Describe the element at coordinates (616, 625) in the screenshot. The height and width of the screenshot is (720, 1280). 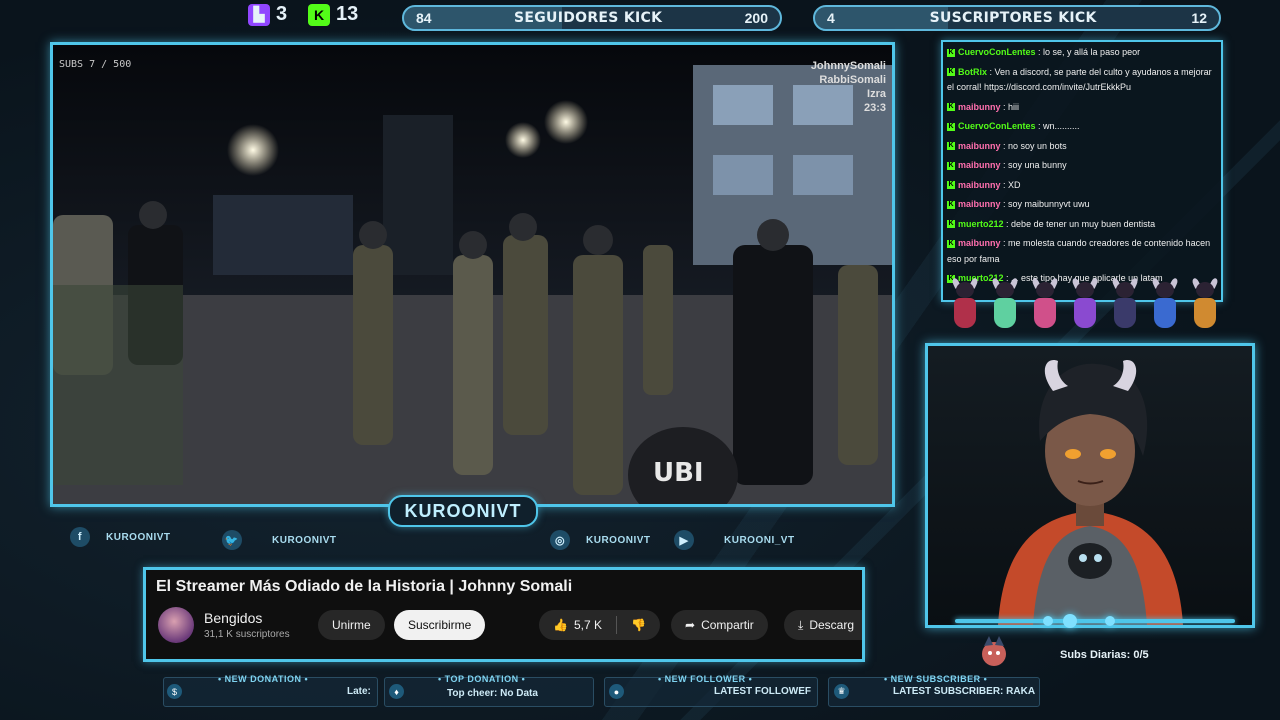
I see `pill-divider` at that location.